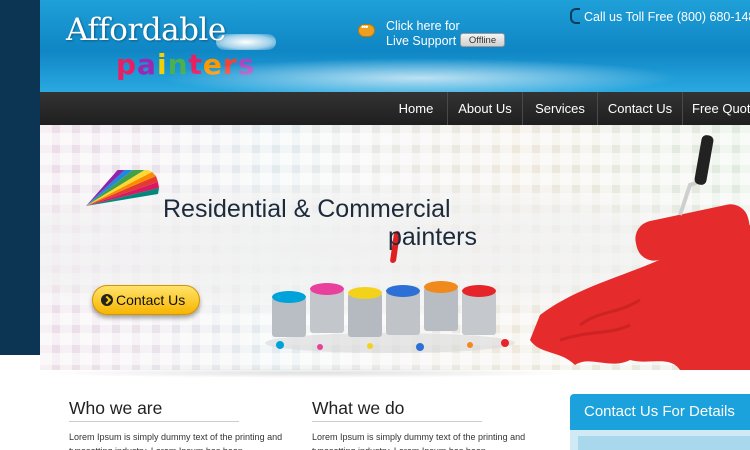  Describe the element at coordinates (667, 17) in the screenshot. I see `phone-text: Call us Toll Free (800) 680-1484` at that location.